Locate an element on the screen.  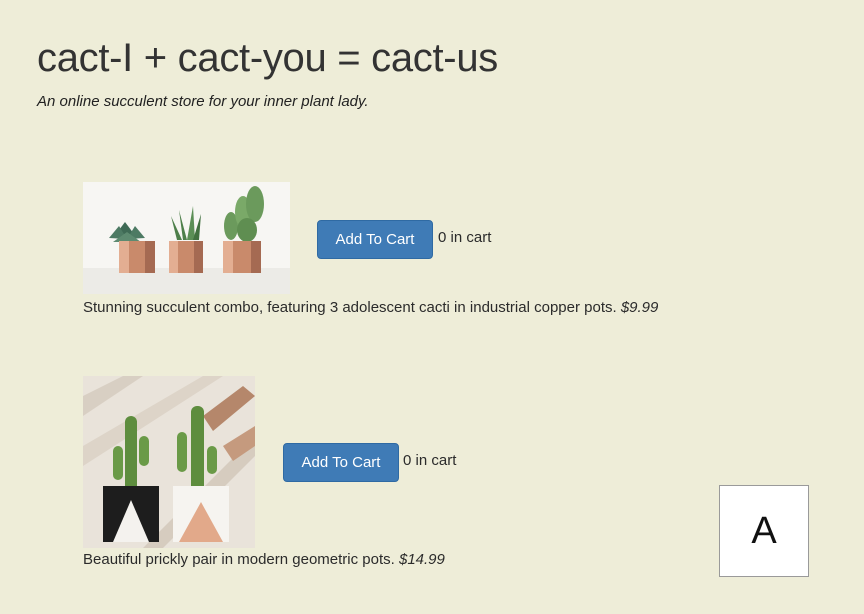
product-image-two-cacti is located at coordinates (169, 462).